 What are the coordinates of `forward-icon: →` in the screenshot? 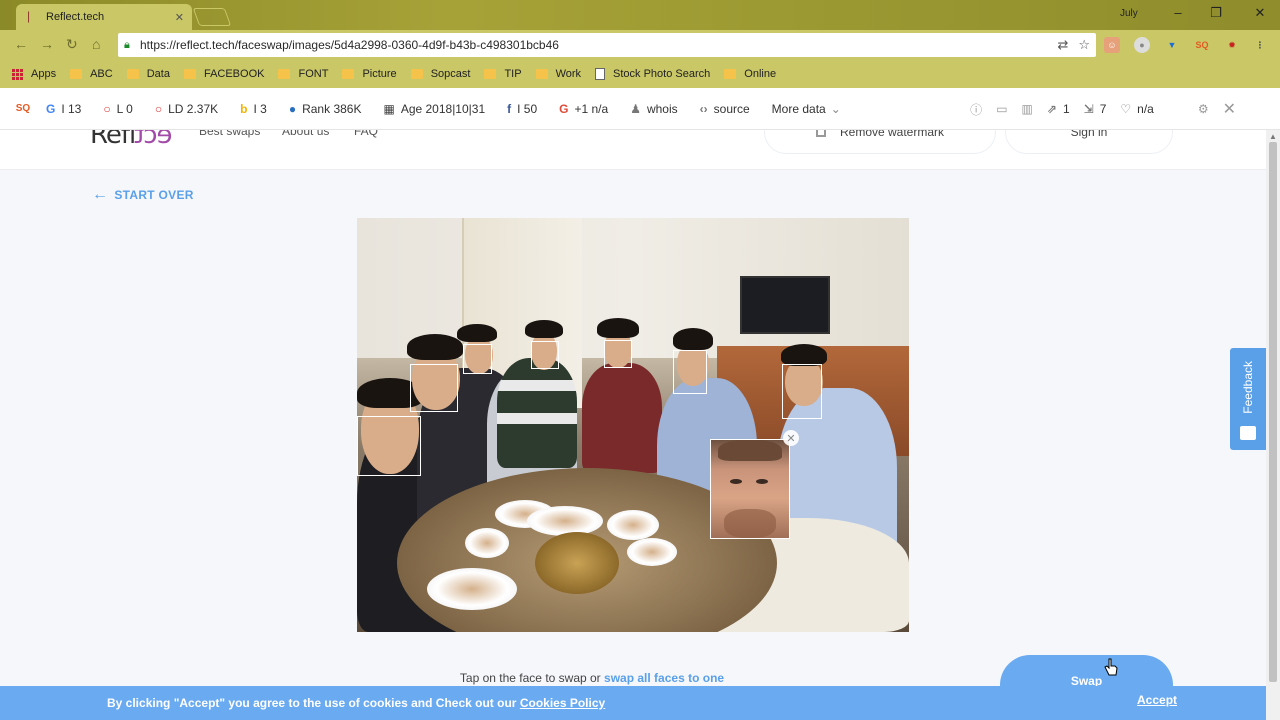 It's located at (47, 44).